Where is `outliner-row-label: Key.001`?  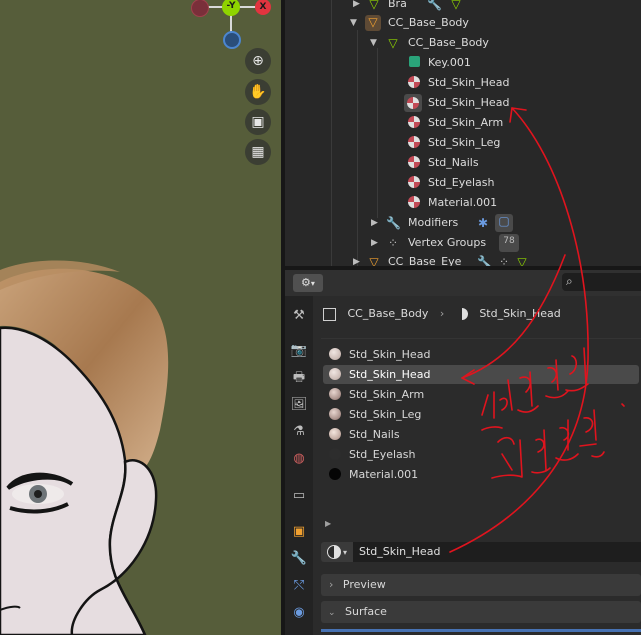
outliner-row-label: Key.001 is located at coordinates (449, 62).